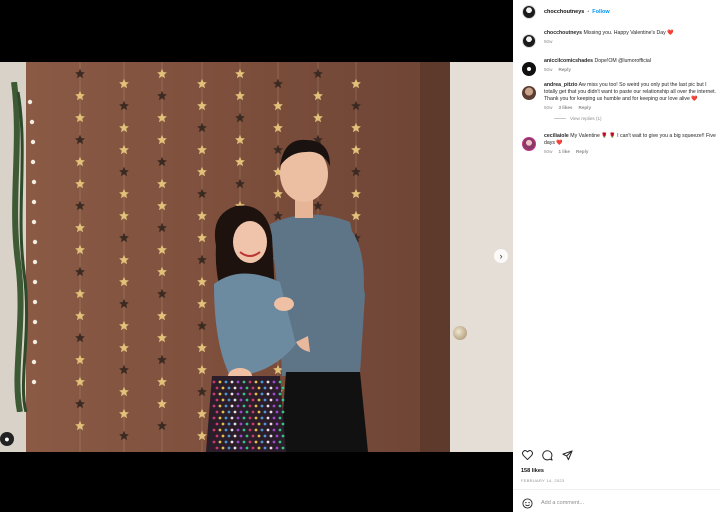  Describe the element at coordinates (635, 118) in the screenshot. I see `view-replies-button: View replies (1)` at that location.